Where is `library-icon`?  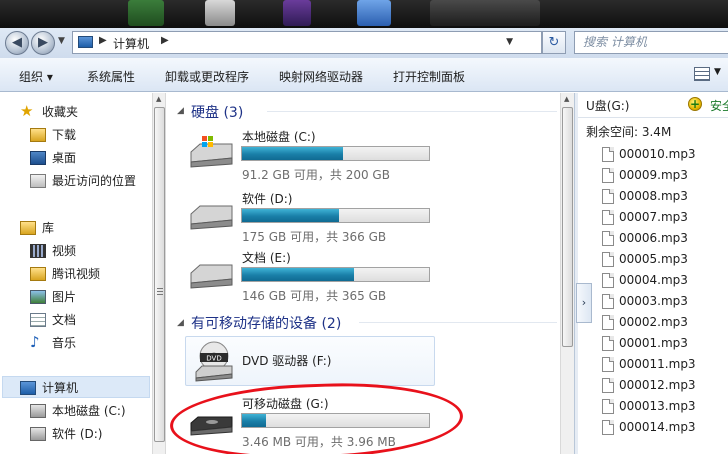
library-icon is located at coordinates (28, 228).